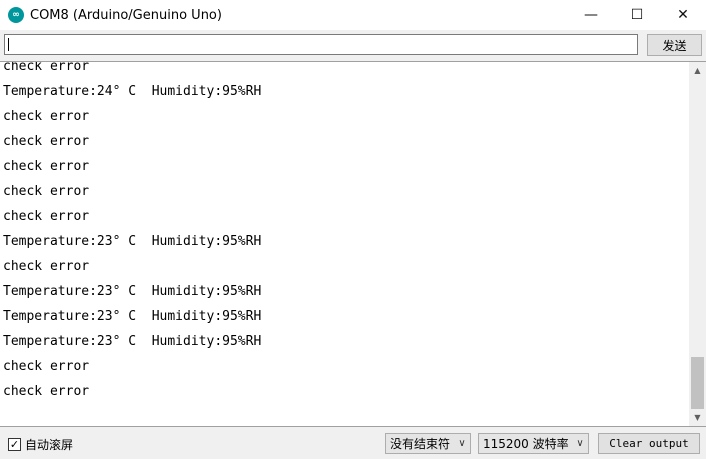  I want to click on scroll-up-icon: ▲, so click(697, 70).